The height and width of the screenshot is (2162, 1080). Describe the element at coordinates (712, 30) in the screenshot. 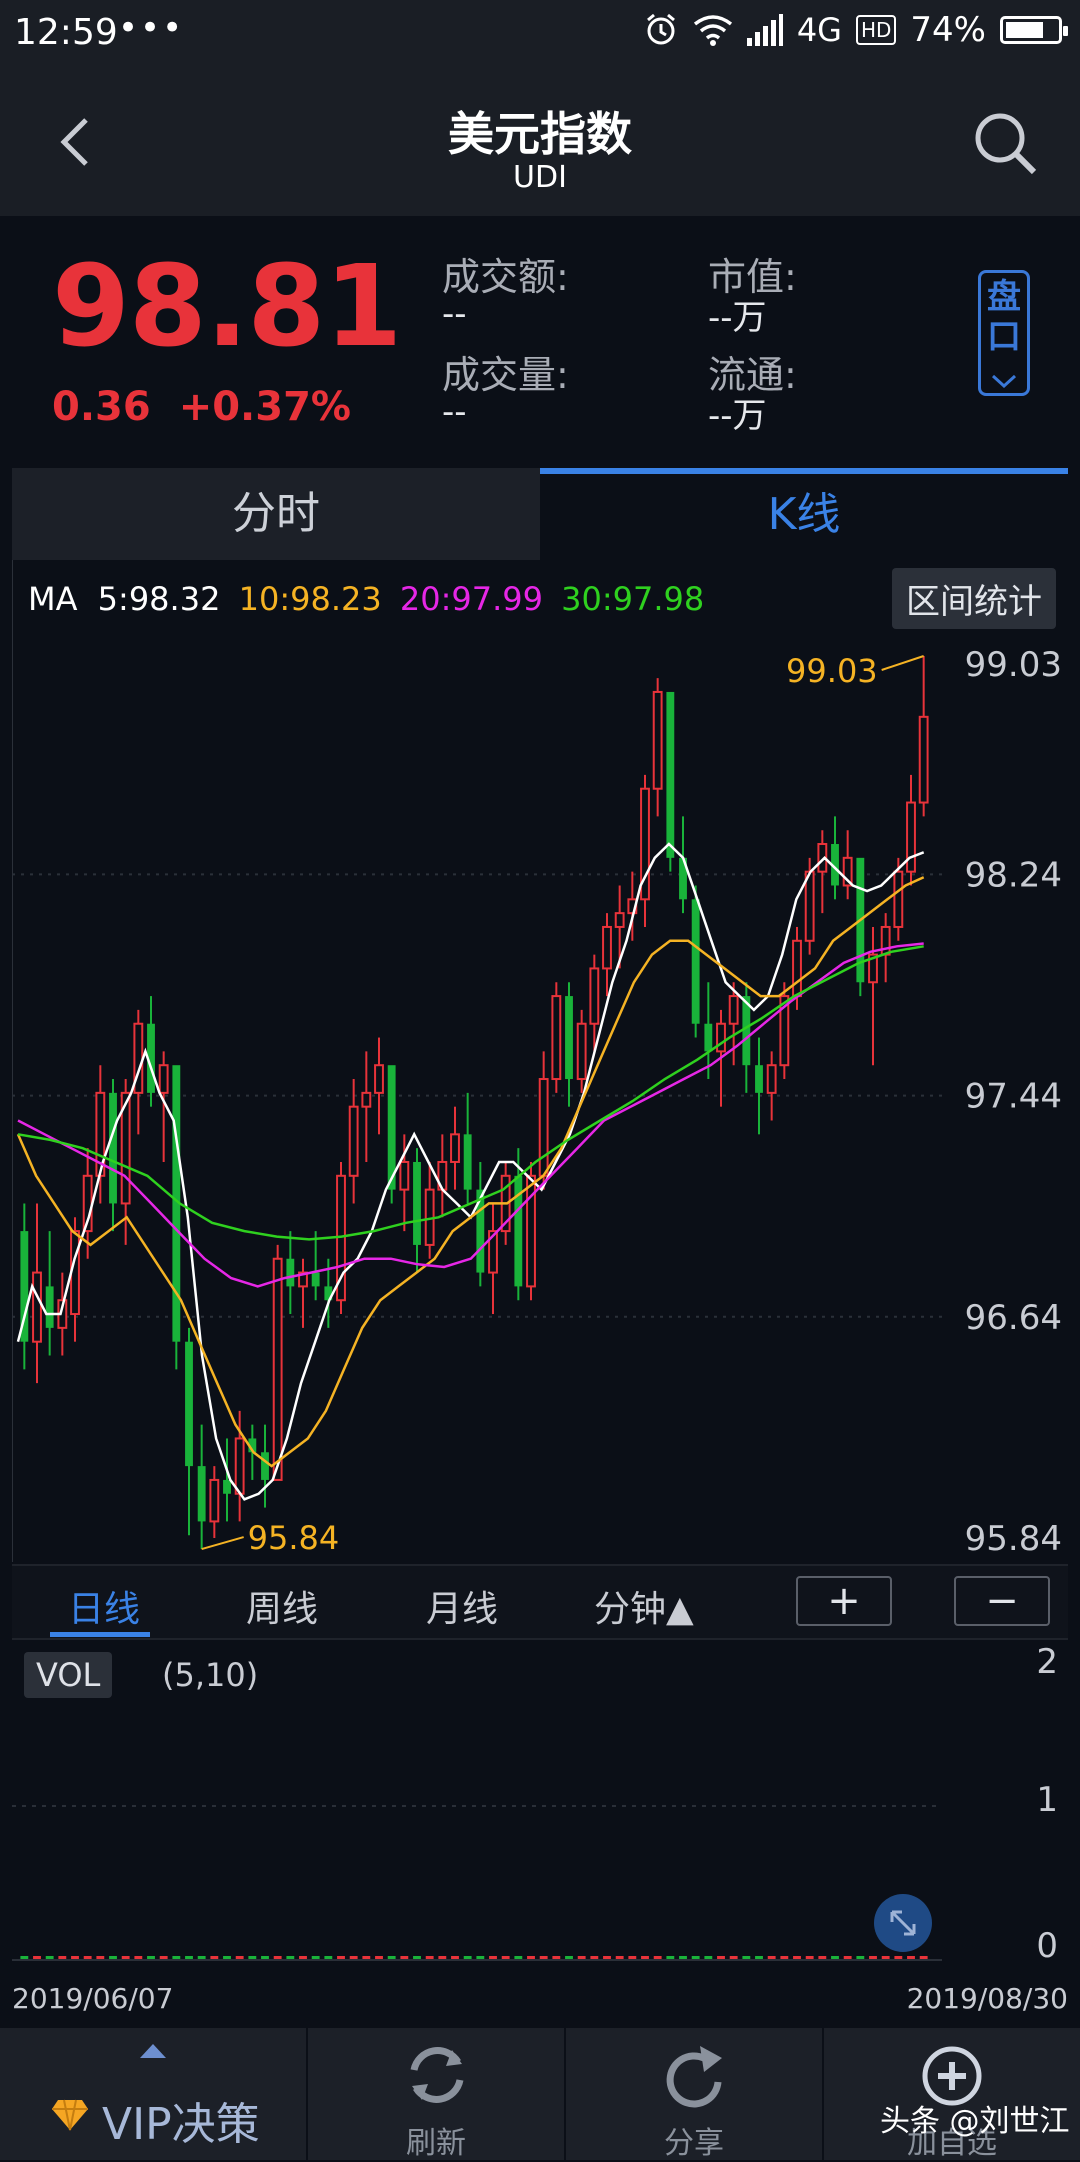

I see `wifi-icon` at that location.